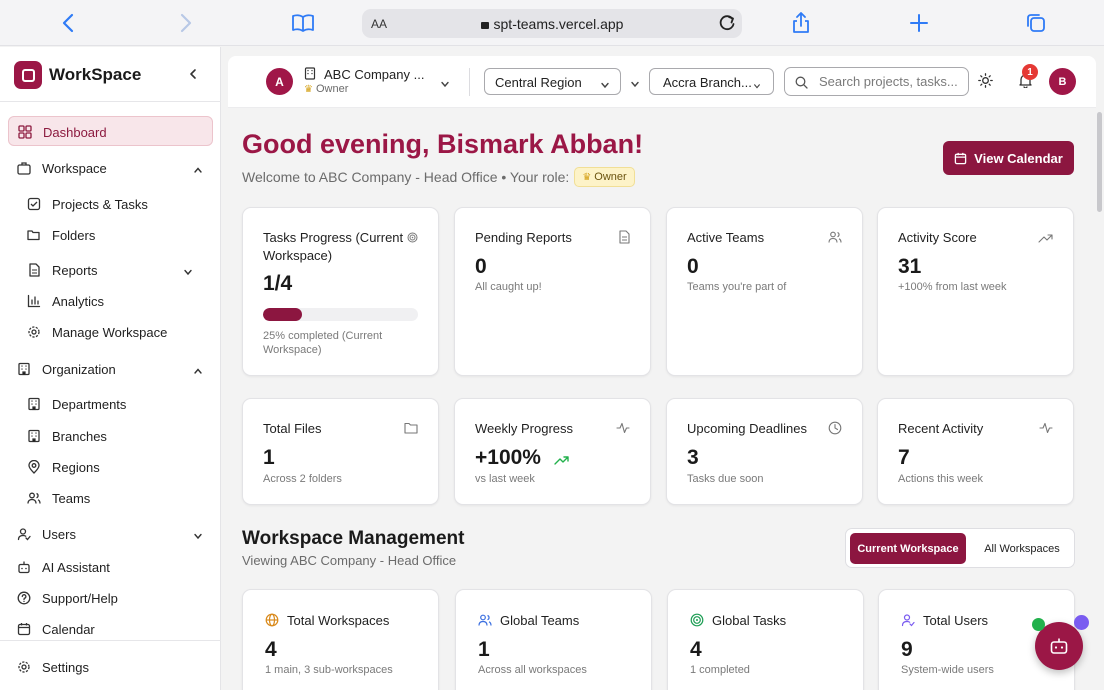 The width and height of the screenshot is (1104, 690). Describe the element at coordinates (1038, 624) in the screenshot. I see `online-indicator` at that location.